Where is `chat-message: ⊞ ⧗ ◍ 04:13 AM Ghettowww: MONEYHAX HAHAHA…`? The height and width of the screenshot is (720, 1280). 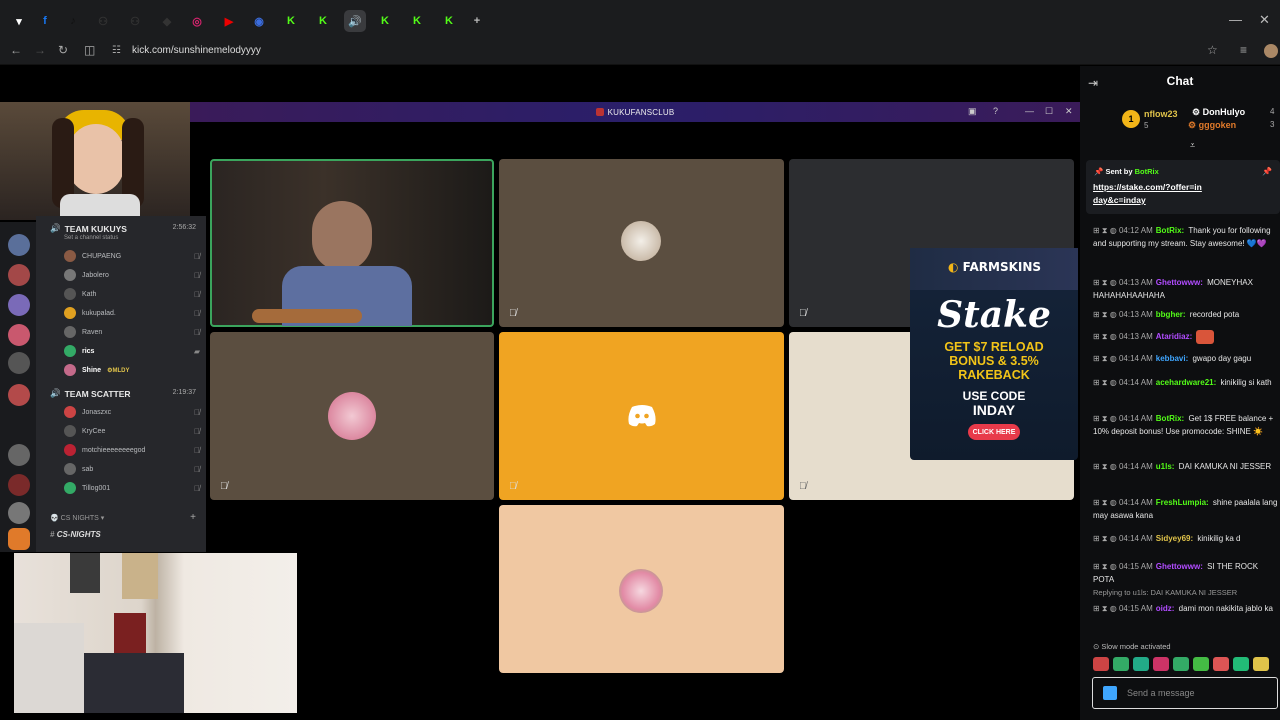 chat-message: ⊞ ⧗ ◍ 04:13 AM Ghettowww: MONEYHAX HAHAHA… is located at coordinates (1186, 289).